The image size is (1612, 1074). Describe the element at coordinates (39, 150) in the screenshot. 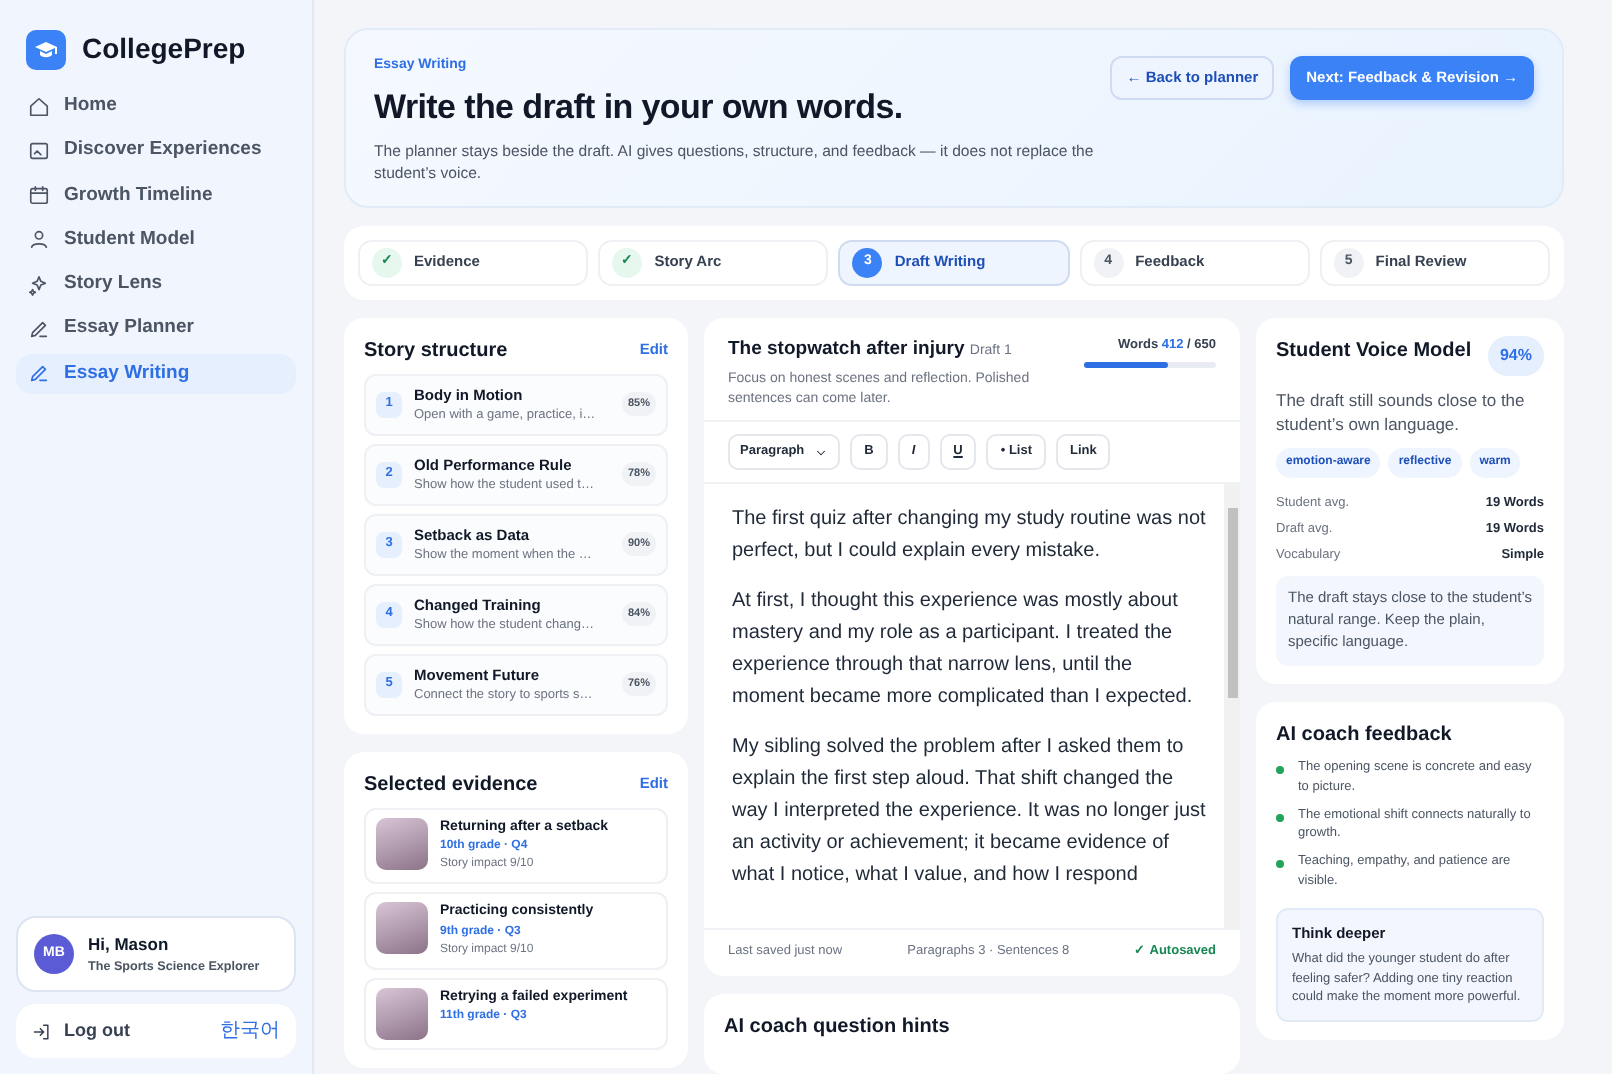

I see `picture-icon` at that location.